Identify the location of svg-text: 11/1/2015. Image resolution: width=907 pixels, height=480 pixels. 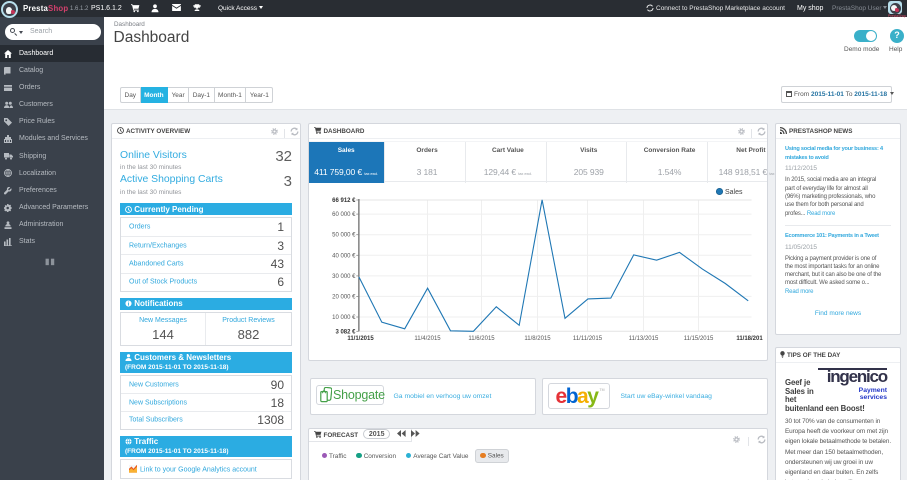
(360, 339).